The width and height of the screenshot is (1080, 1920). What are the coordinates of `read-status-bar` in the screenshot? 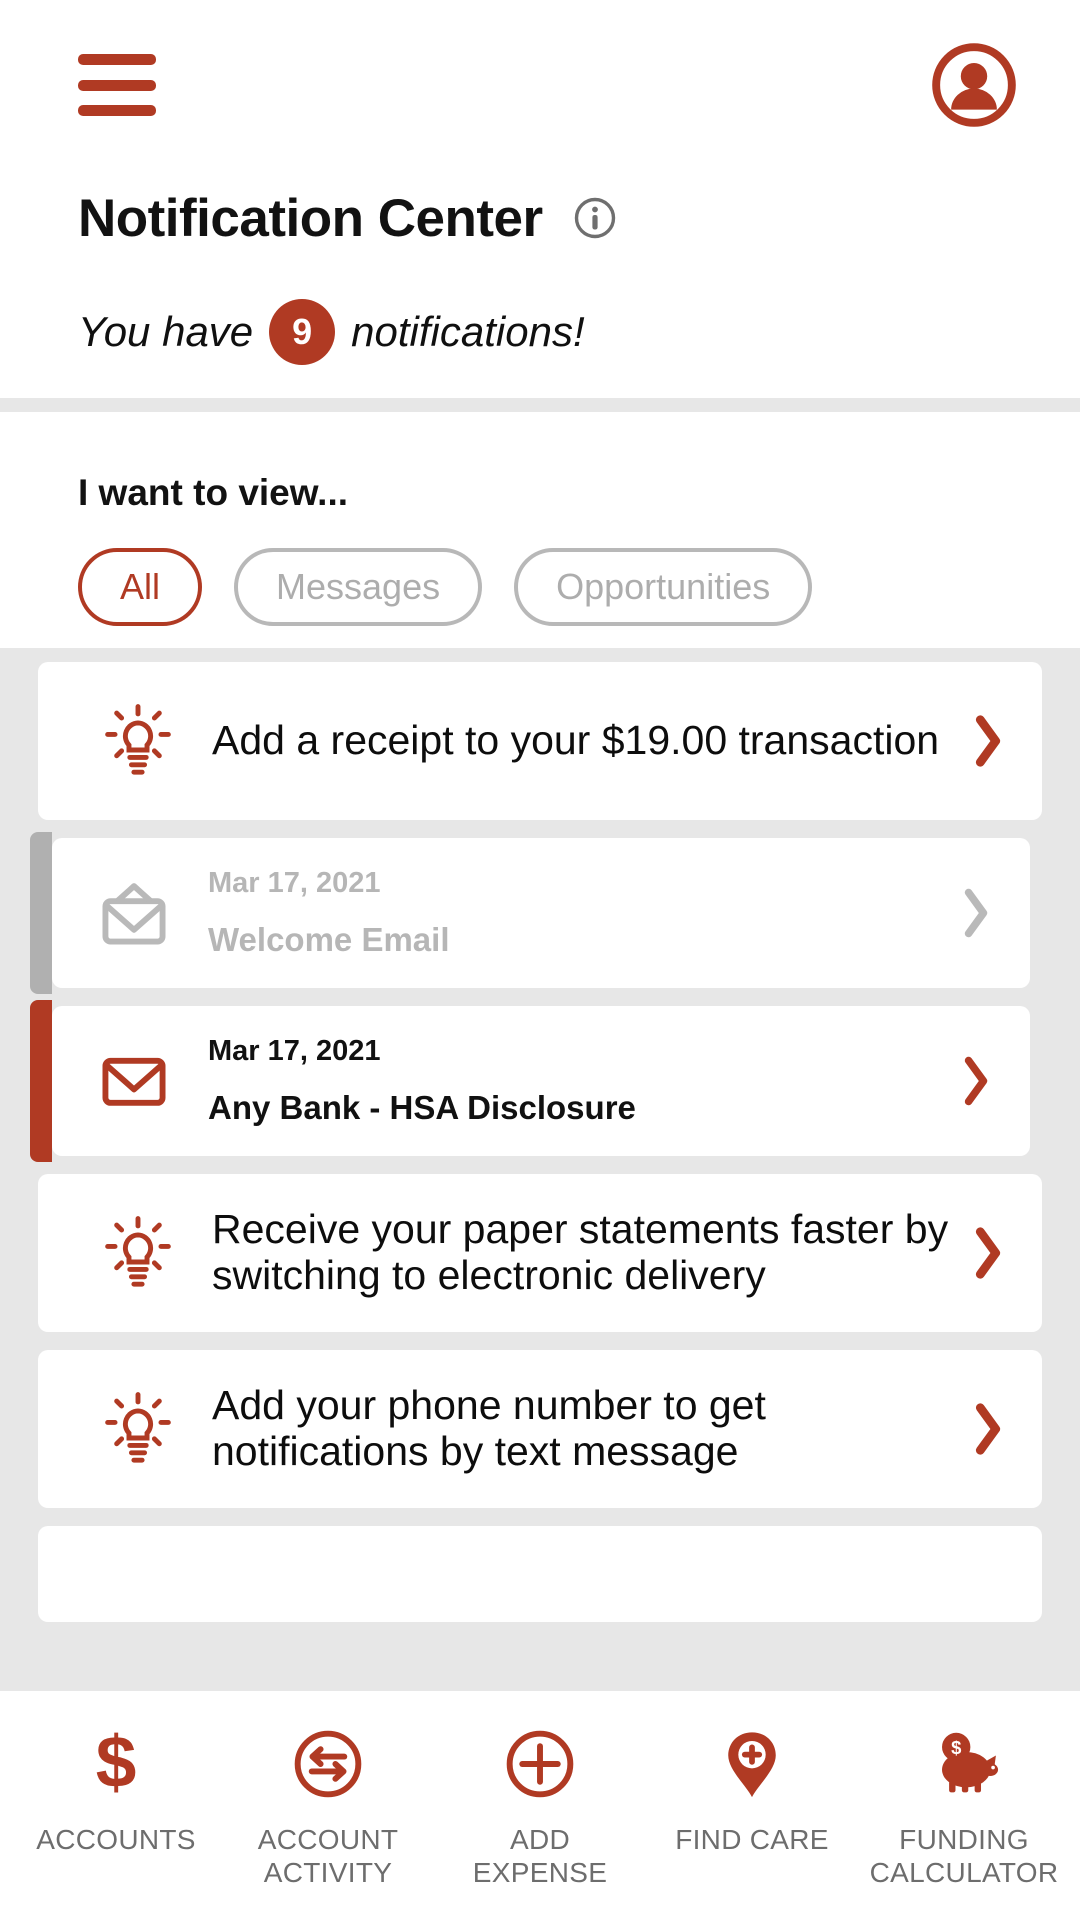 It's located at (41, 913).